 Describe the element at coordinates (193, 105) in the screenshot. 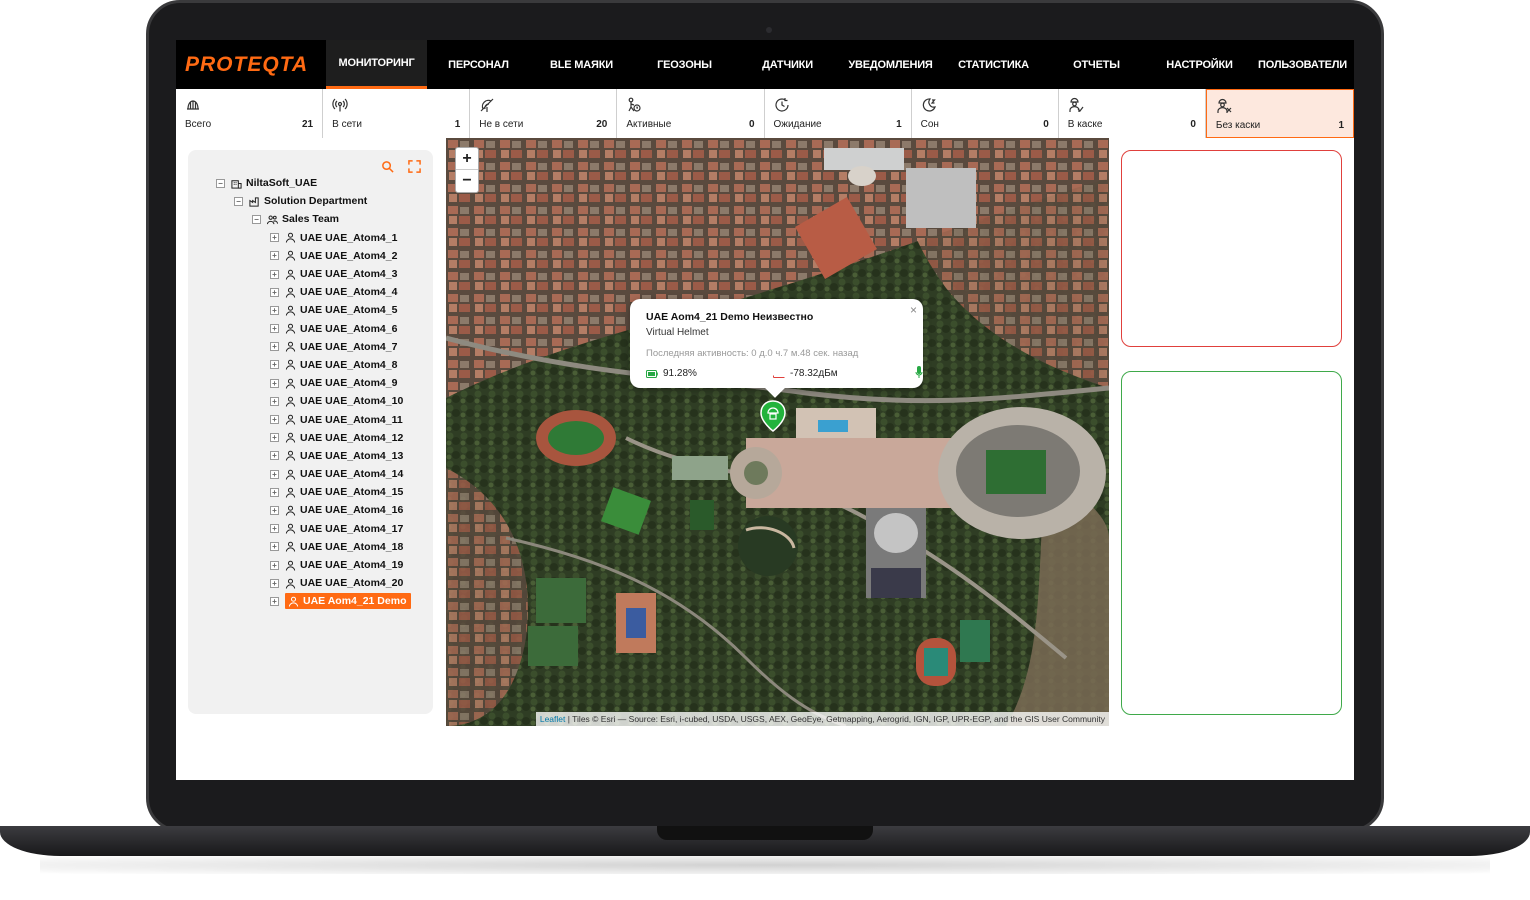

I see `helmet-icon` at that location.